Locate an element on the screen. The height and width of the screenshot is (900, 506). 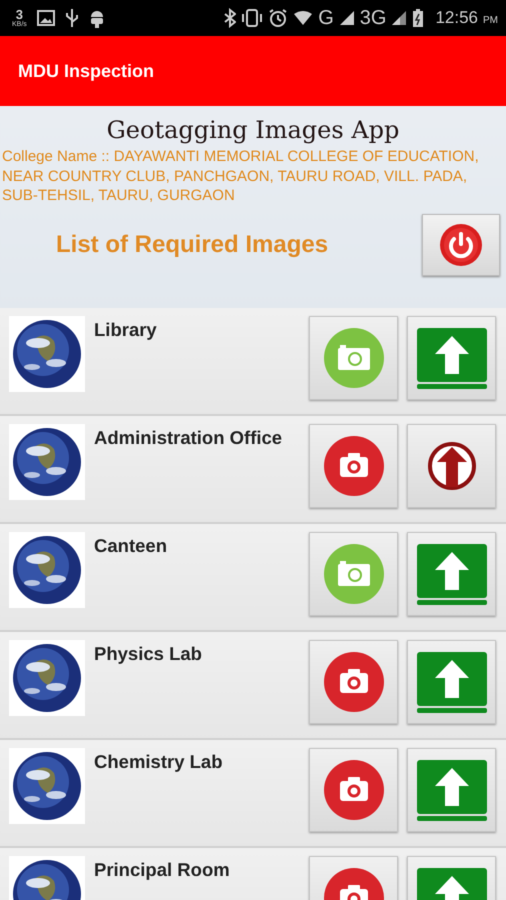
item-name: Canteen is located at coordinates (131, 546).